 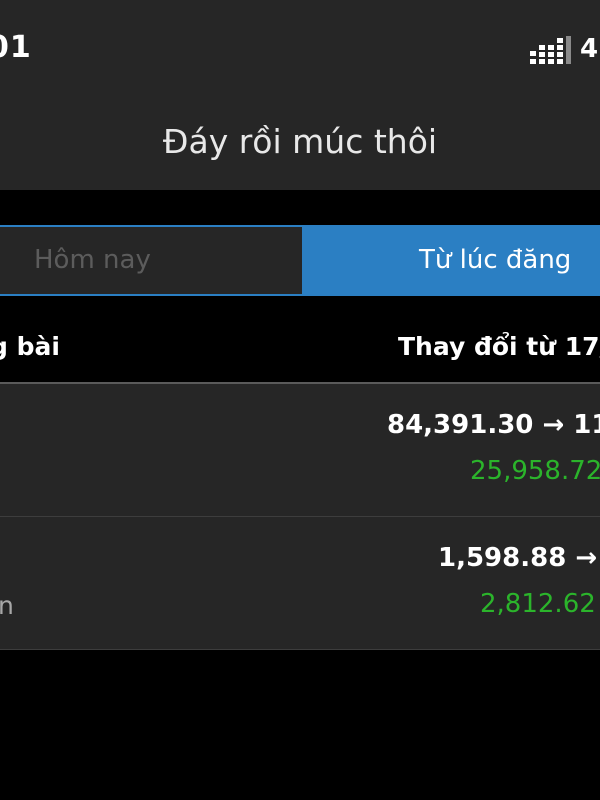 I want to click on tab-today: Hôm nay, so click(x=151, y=260).